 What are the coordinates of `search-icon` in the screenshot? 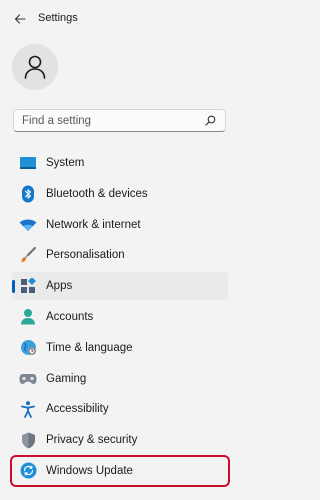 It's located at (210, 120).